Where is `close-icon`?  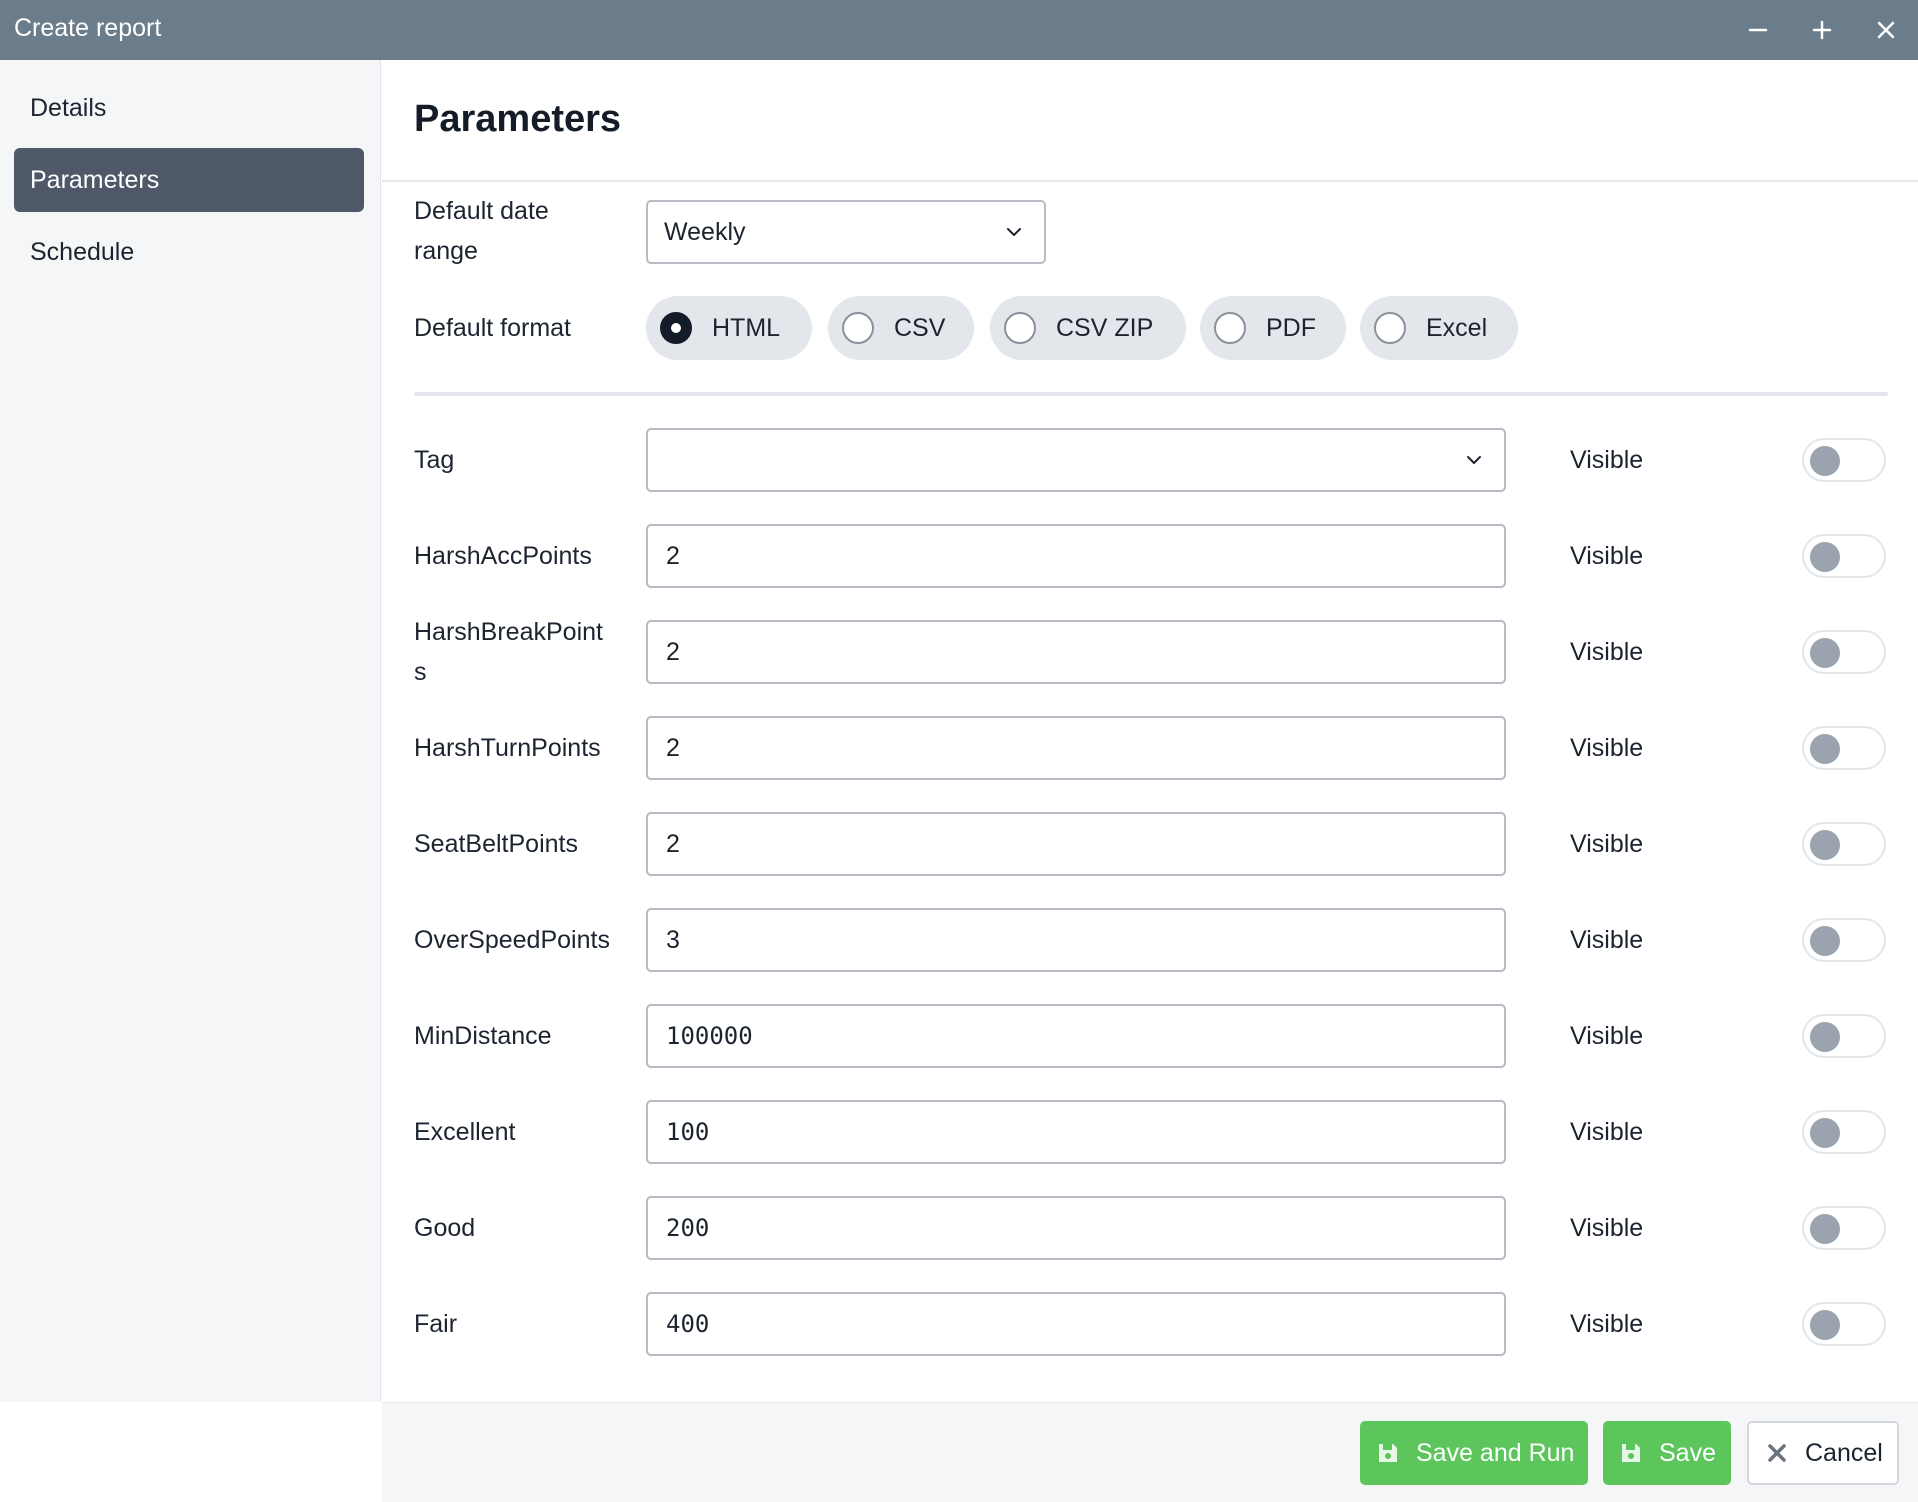
close-icon is located at coordinates (1886, 30).